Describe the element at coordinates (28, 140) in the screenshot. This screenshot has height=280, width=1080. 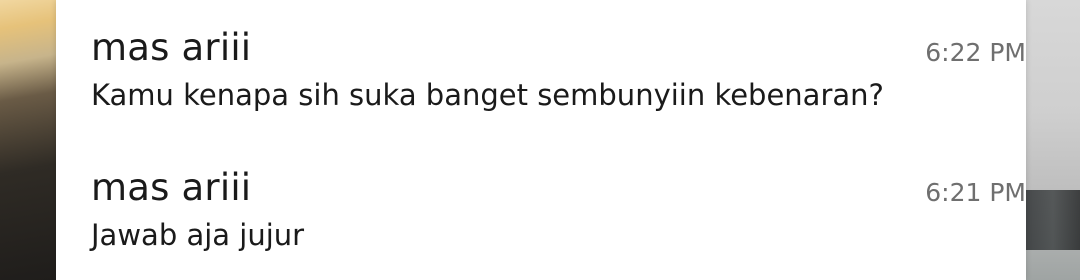
I see `wallpaper-left-strip` at that location.